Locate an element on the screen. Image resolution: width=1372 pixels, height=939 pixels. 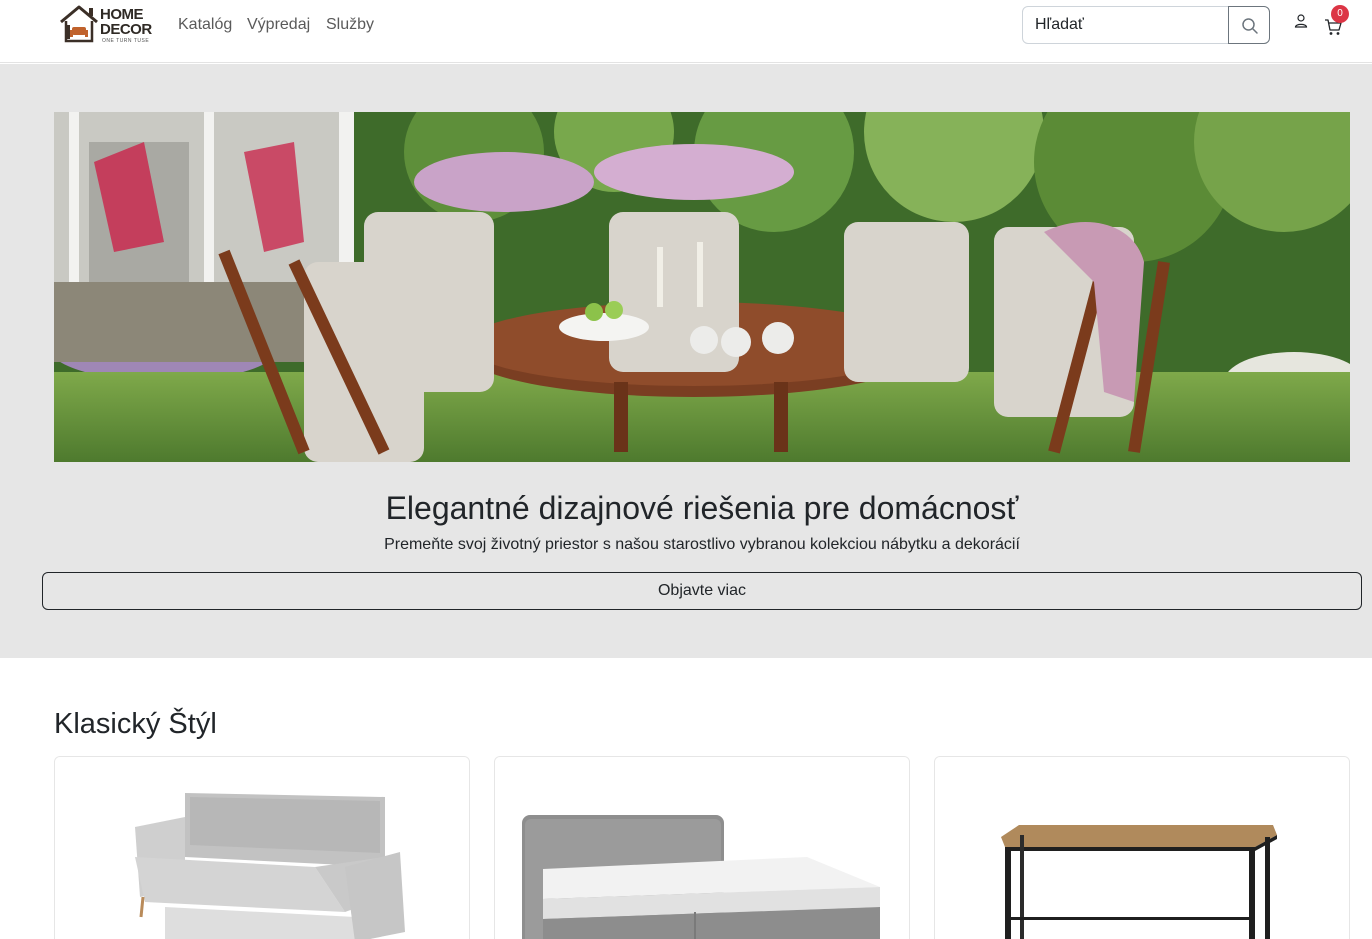
search-icon is located at coordinates (1250, 26).